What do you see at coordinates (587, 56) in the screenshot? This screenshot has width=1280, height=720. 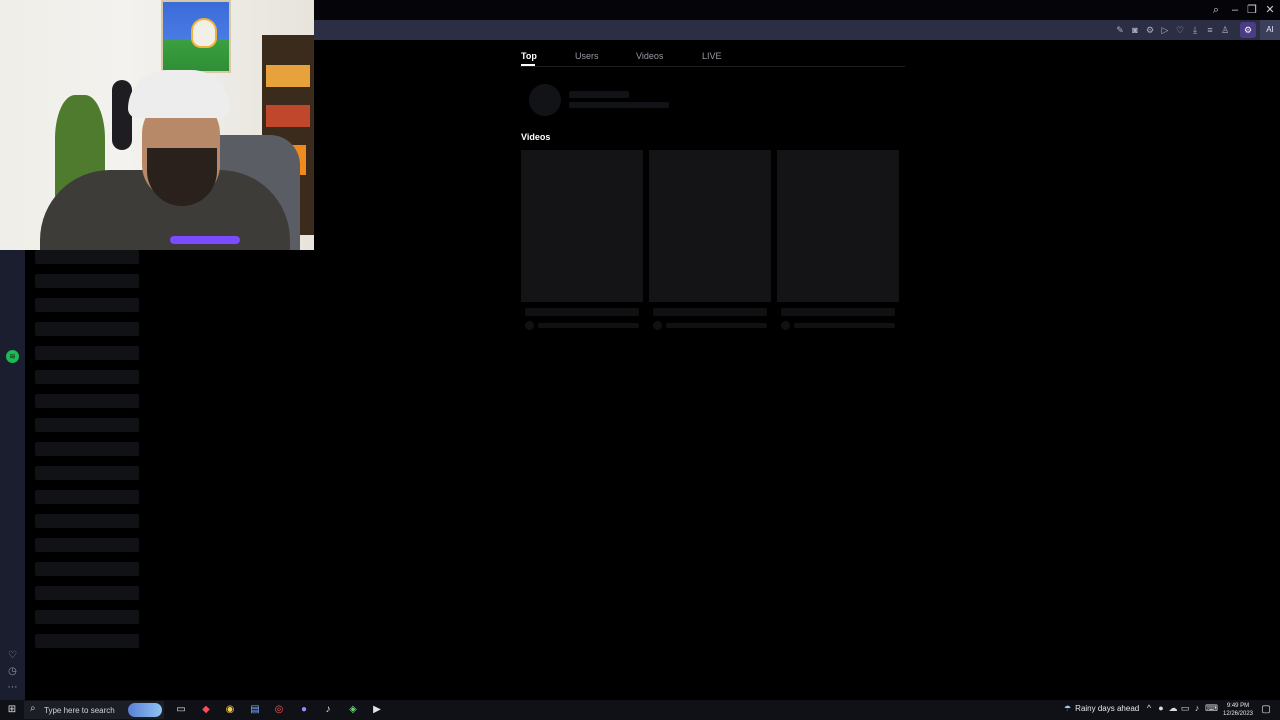 I see `tab-users: Users` at bounding box center [587, 56].